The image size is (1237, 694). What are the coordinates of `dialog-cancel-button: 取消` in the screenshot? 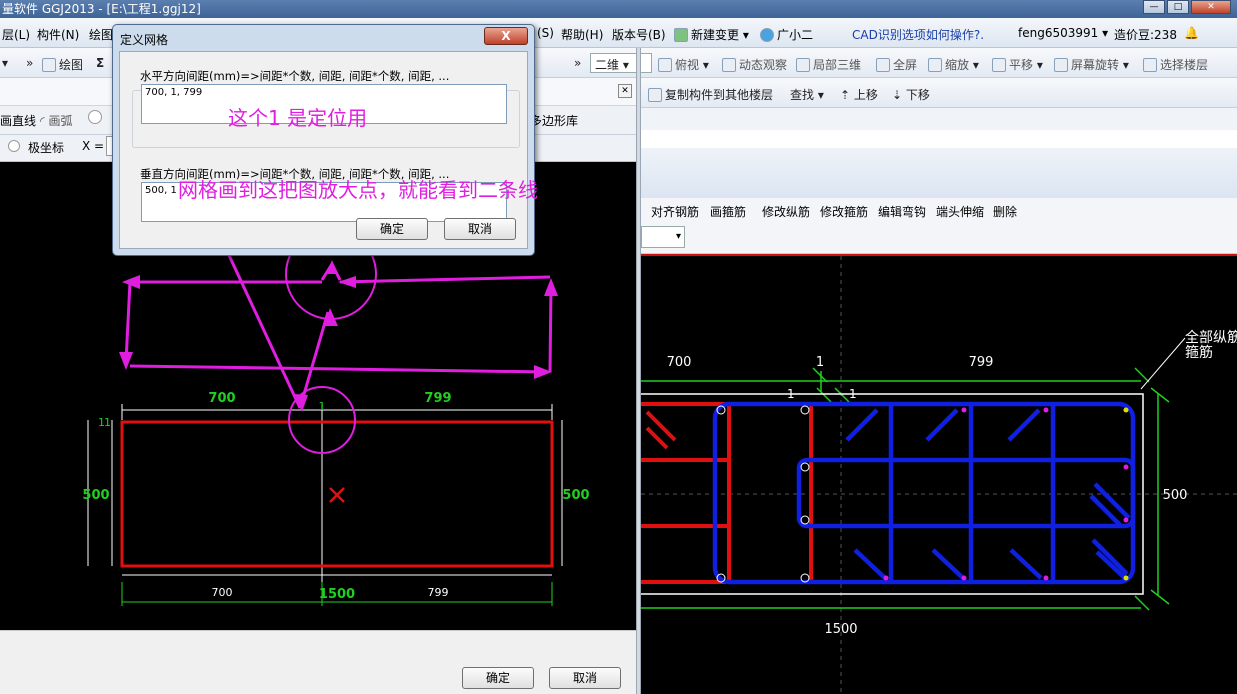 It's located at (480, 229).